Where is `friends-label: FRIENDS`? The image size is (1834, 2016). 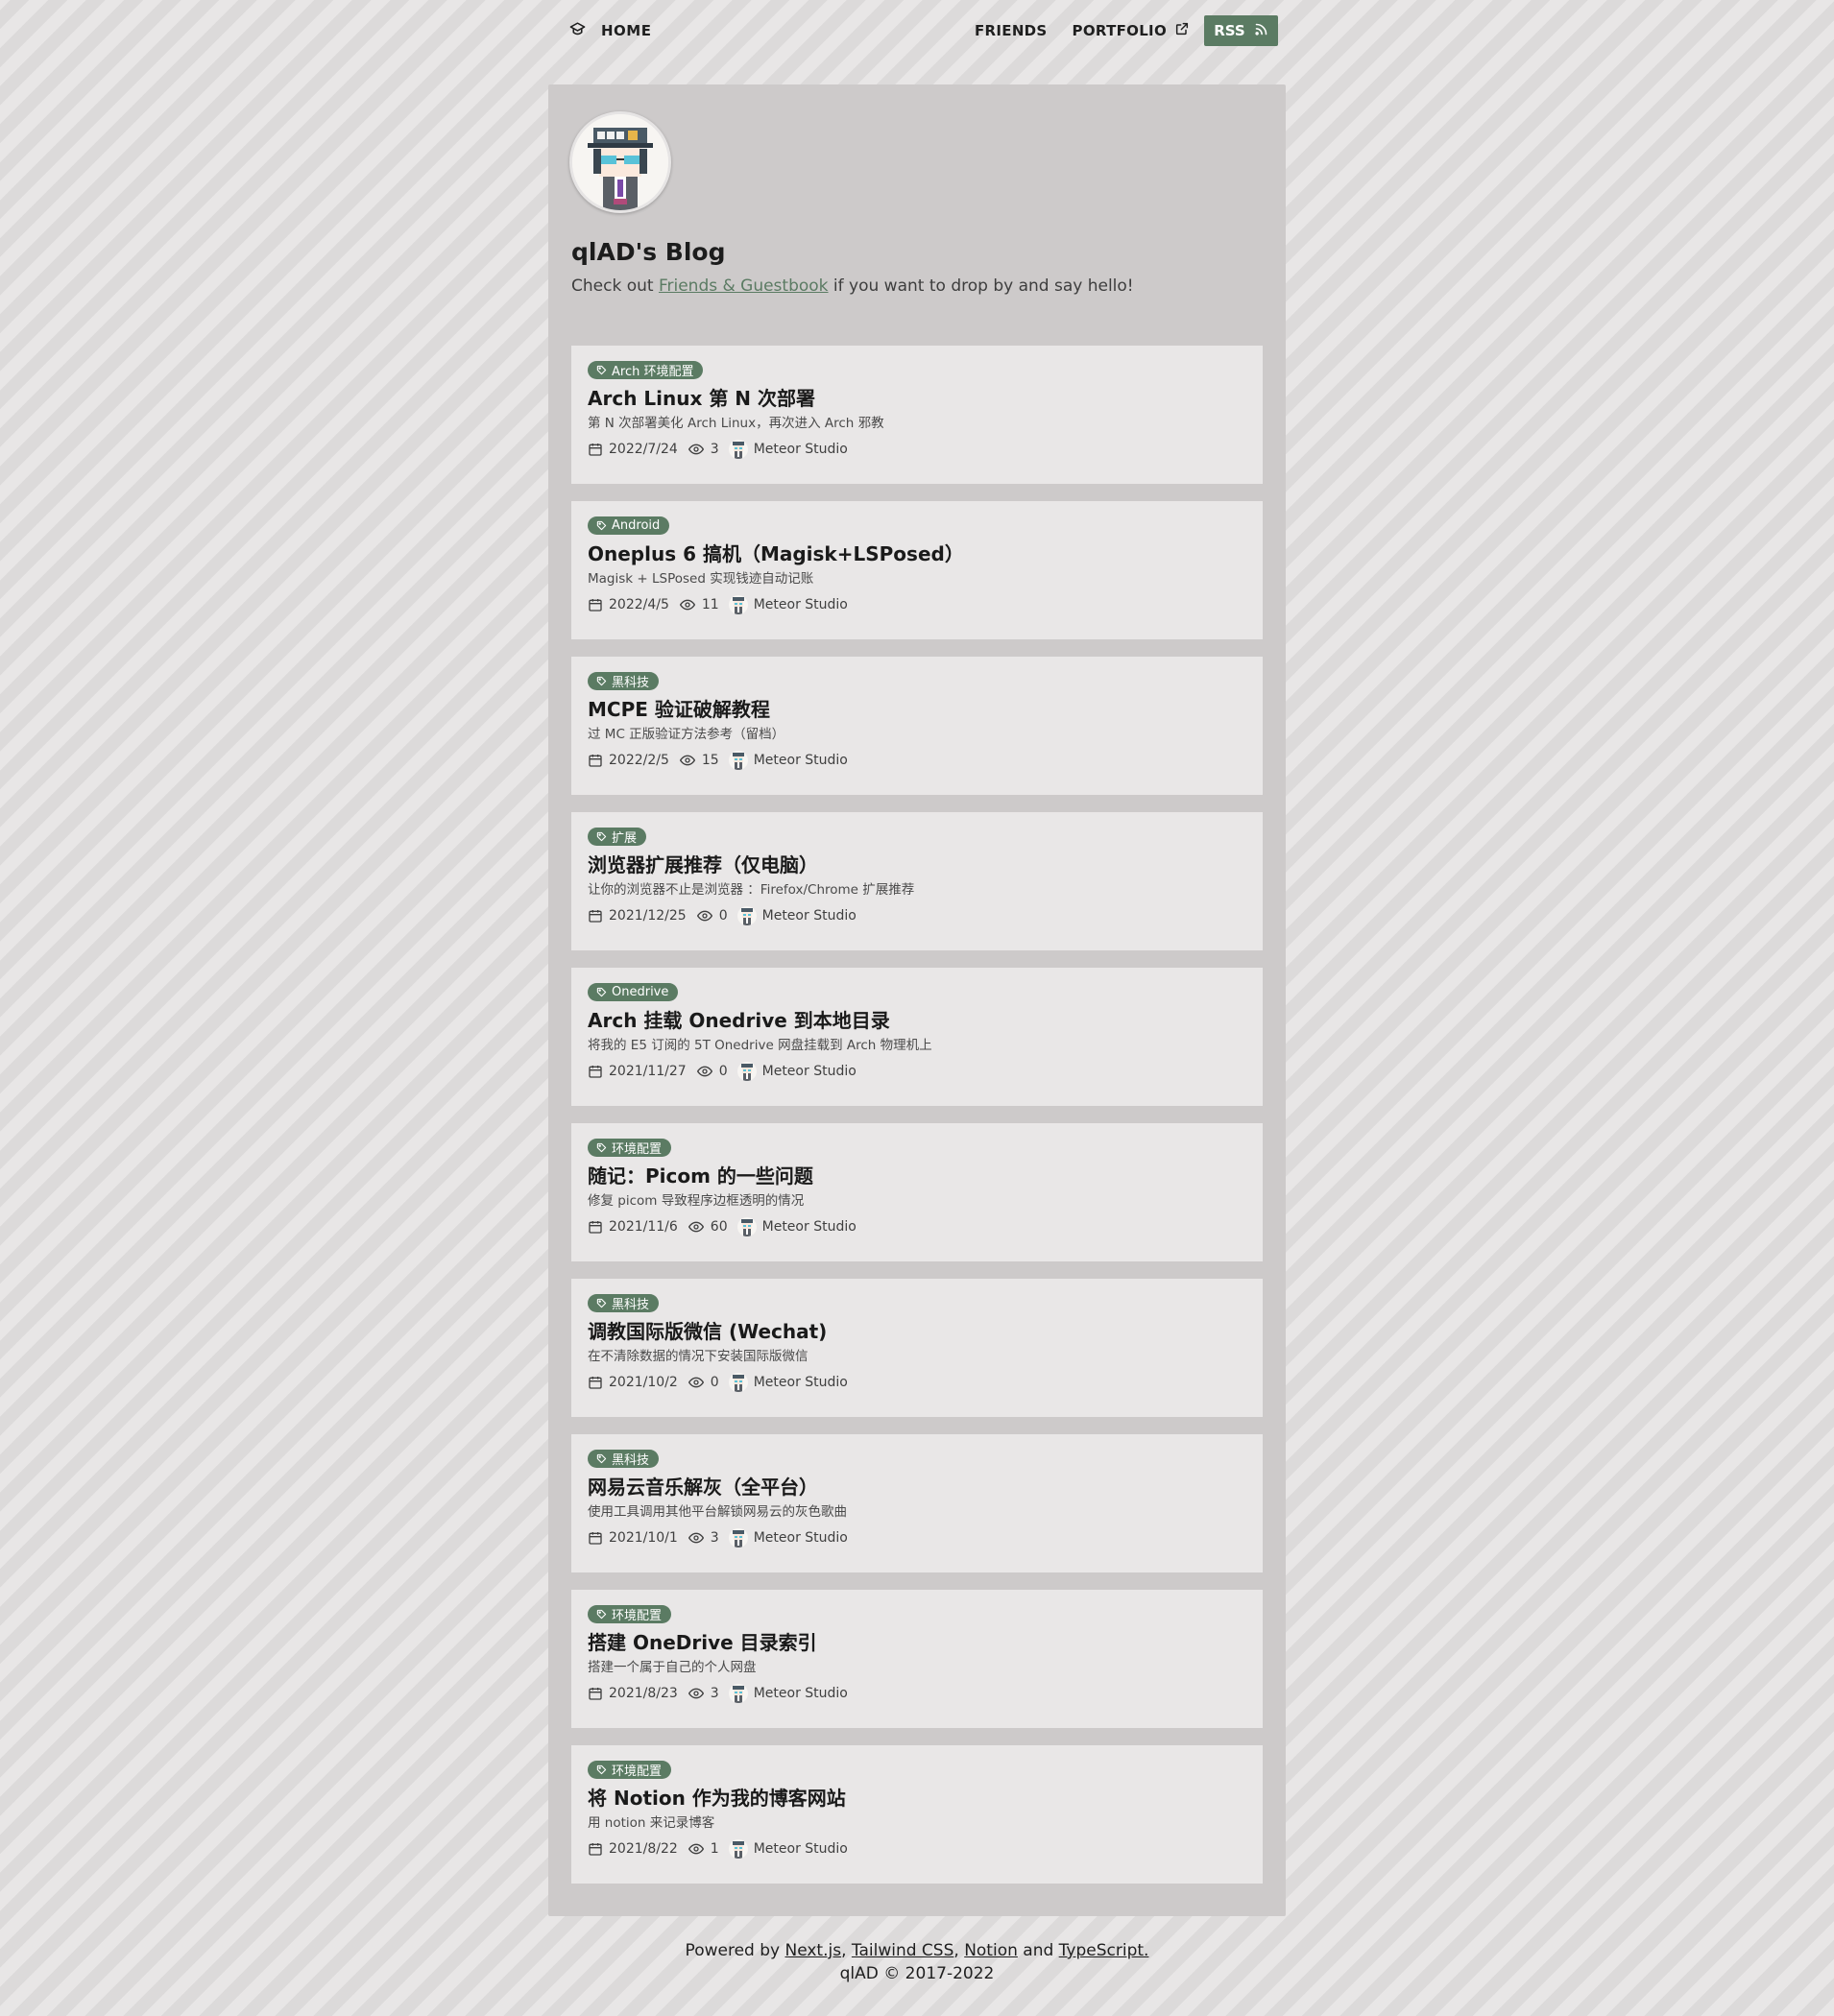 friends-label: FRIENDS is located at coordinates (1011, 30).